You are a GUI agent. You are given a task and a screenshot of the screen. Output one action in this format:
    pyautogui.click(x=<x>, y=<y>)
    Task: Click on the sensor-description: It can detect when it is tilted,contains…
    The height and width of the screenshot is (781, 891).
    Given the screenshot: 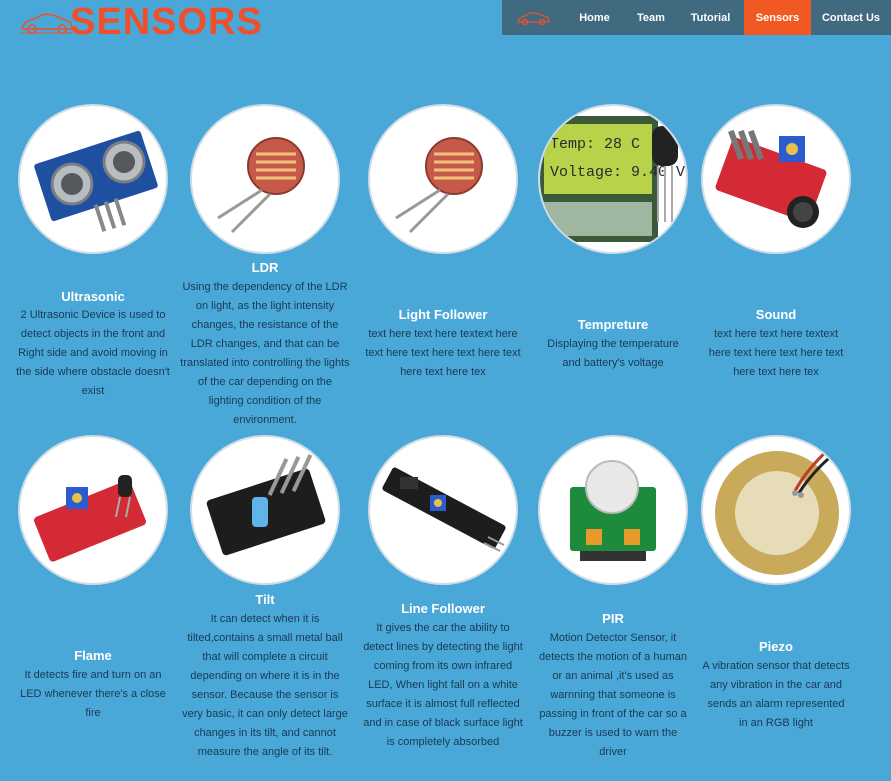 What is the action you would take?
    pyautogui.click(x=265, y=685)
    